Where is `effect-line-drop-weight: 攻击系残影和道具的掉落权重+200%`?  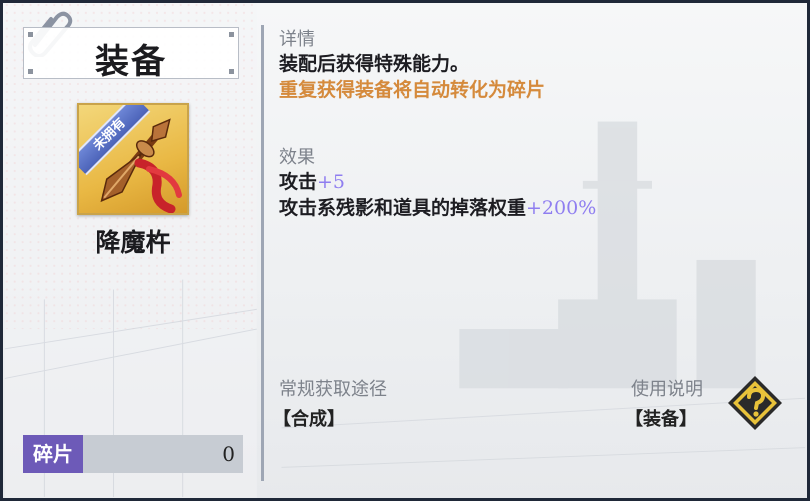 effect-line-drop-weight: 攻击系残影和道具的掉落权重+200% is located at coordinates (437, 206).